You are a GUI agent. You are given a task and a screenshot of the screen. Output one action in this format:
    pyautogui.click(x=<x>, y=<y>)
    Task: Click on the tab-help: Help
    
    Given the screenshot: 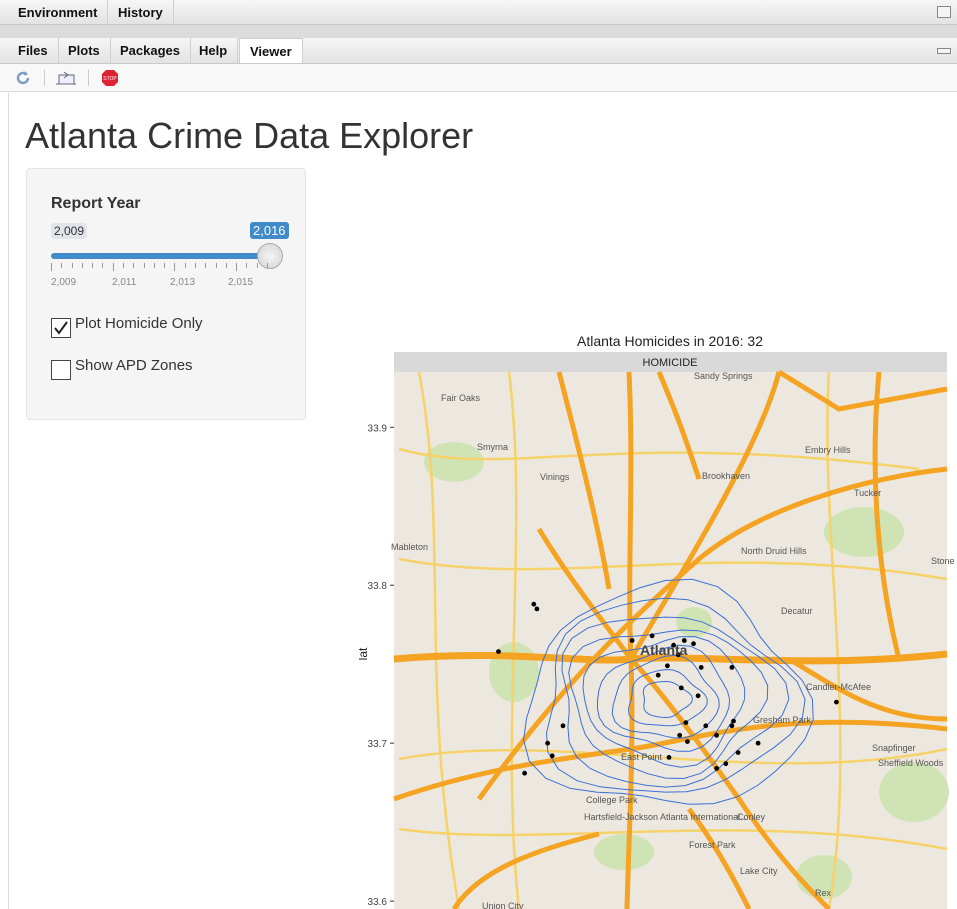 What is the action you would take?
    pyautogui.click(x=214, y=50)
    